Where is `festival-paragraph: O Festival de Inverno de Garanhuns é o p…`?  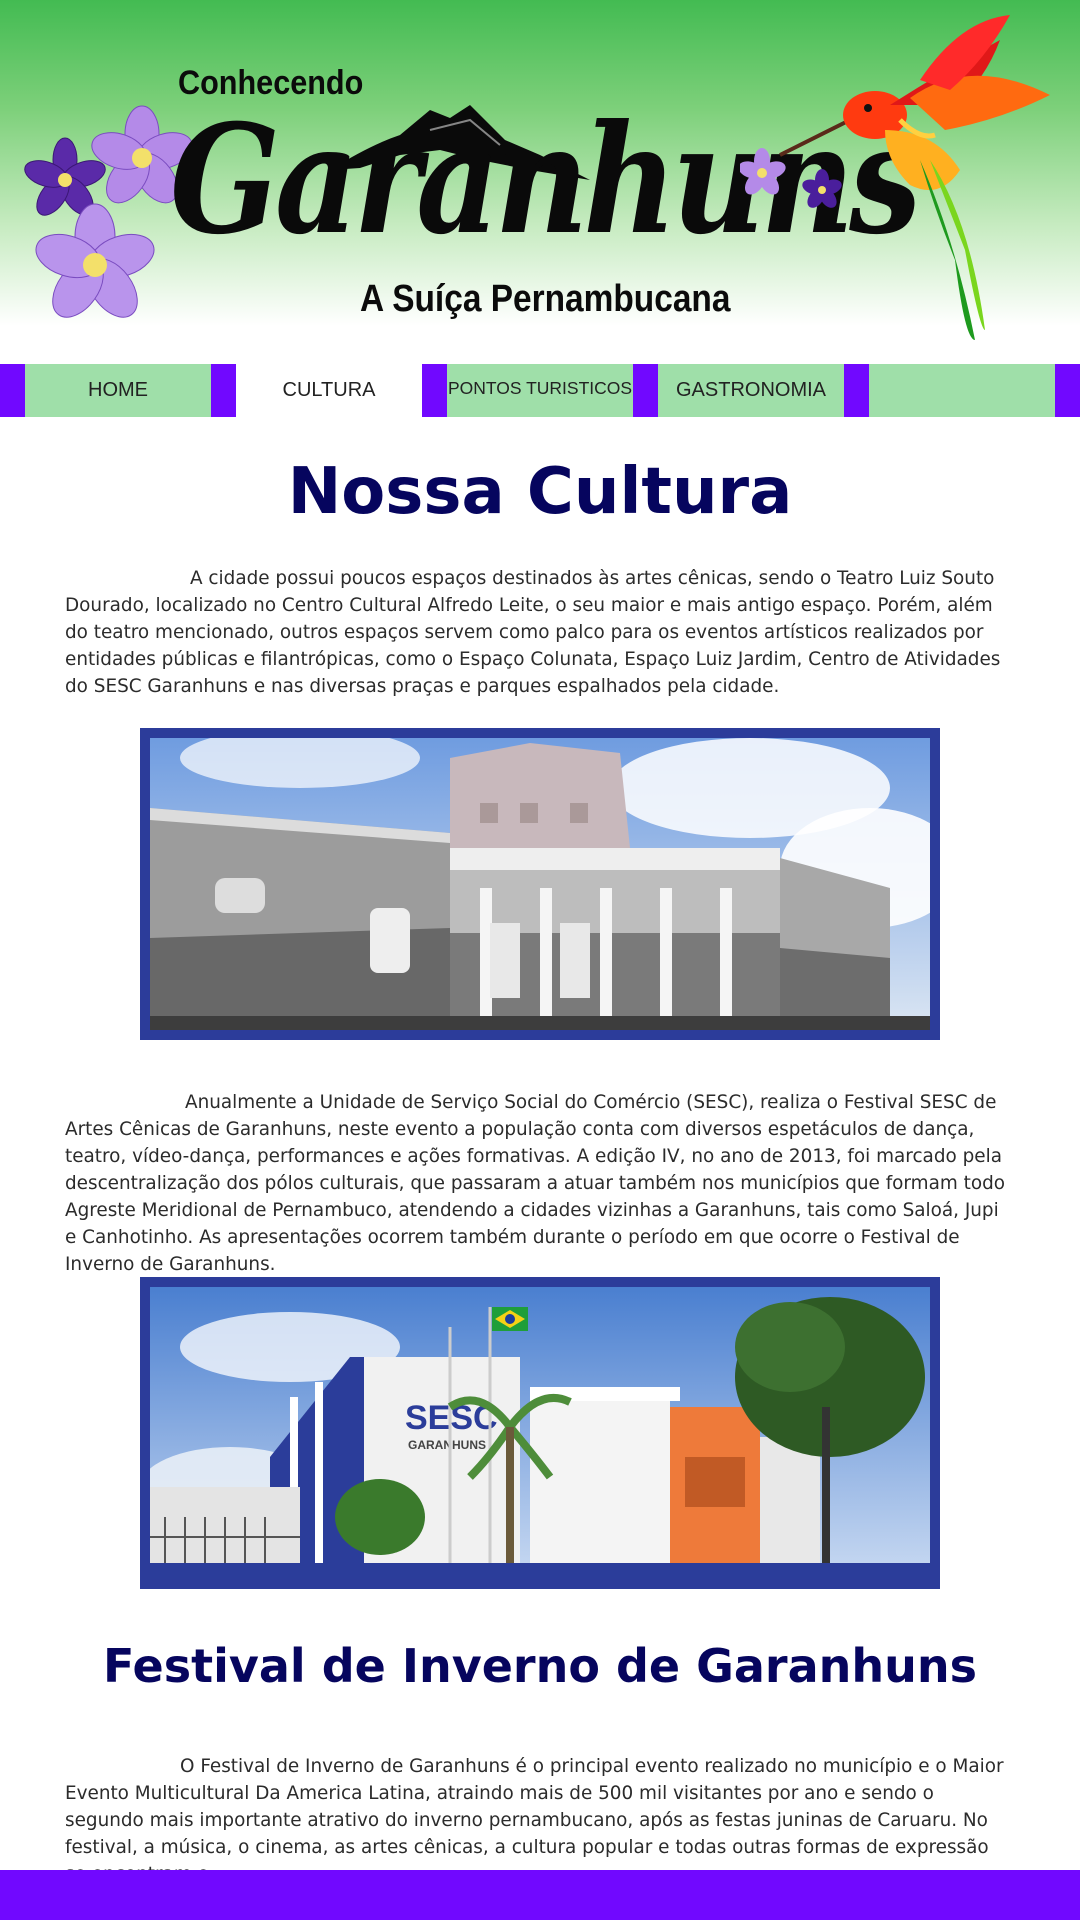 festival-paragraph: O Festival de Inverno de Garanhuns é o p… is located at coordinates (534, 1820).